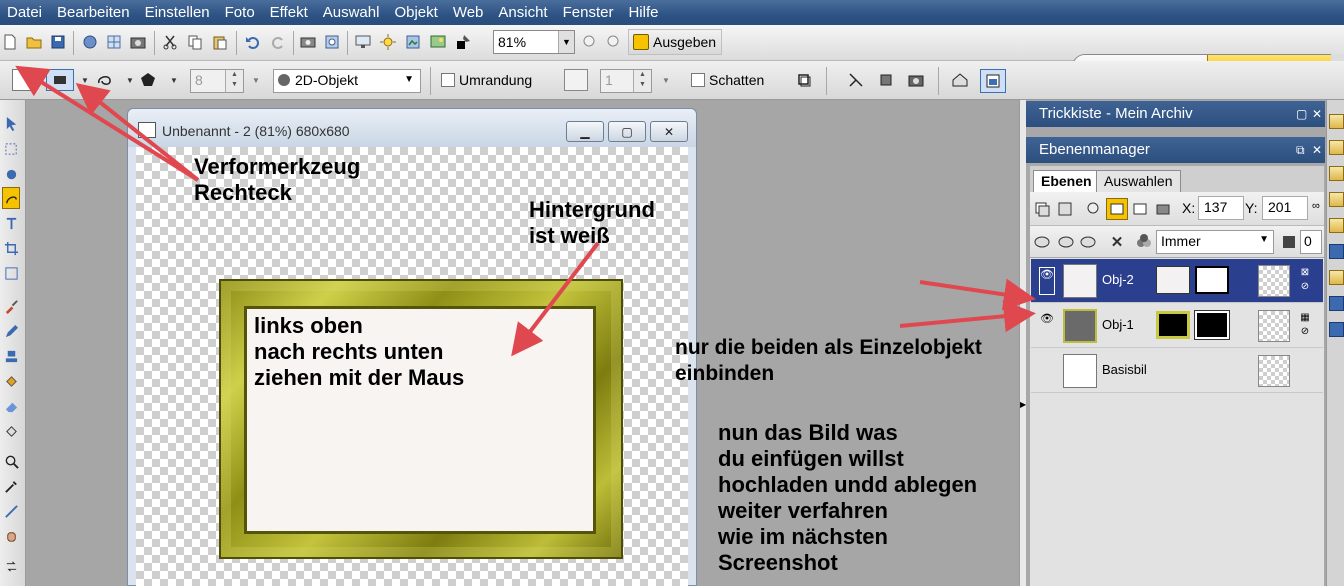 The width and height of the screenshot is (1344, 586). Describe the element at coordinates (960, 80) in the screenshot. I see `home-icon` at that location.